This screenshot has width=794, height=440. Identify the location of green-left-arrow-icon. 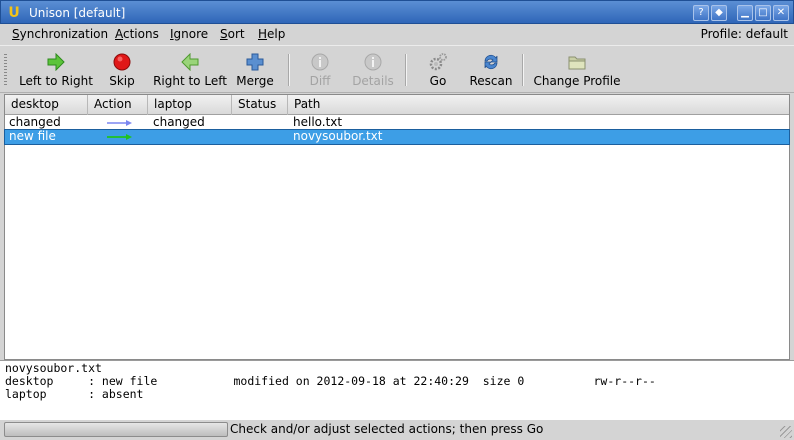
(190, 62).